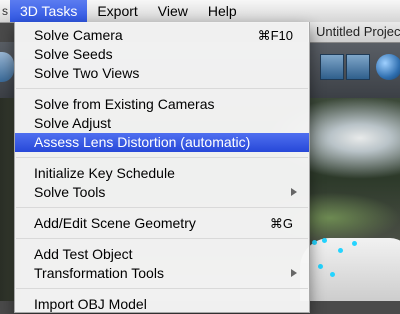  I want to click on menu-item-solve-tools: Solve Tools, so click(162, 192).